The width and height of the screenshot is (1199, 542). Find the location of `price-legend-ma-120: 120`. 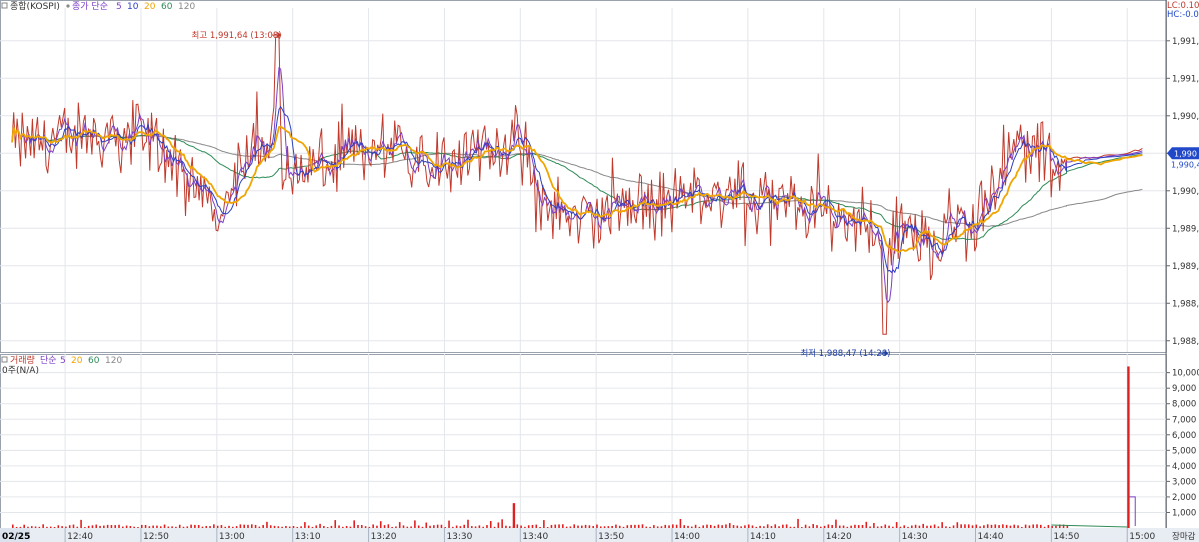

price-legend-ma-120: 120 is located at coordinates (186, 7).